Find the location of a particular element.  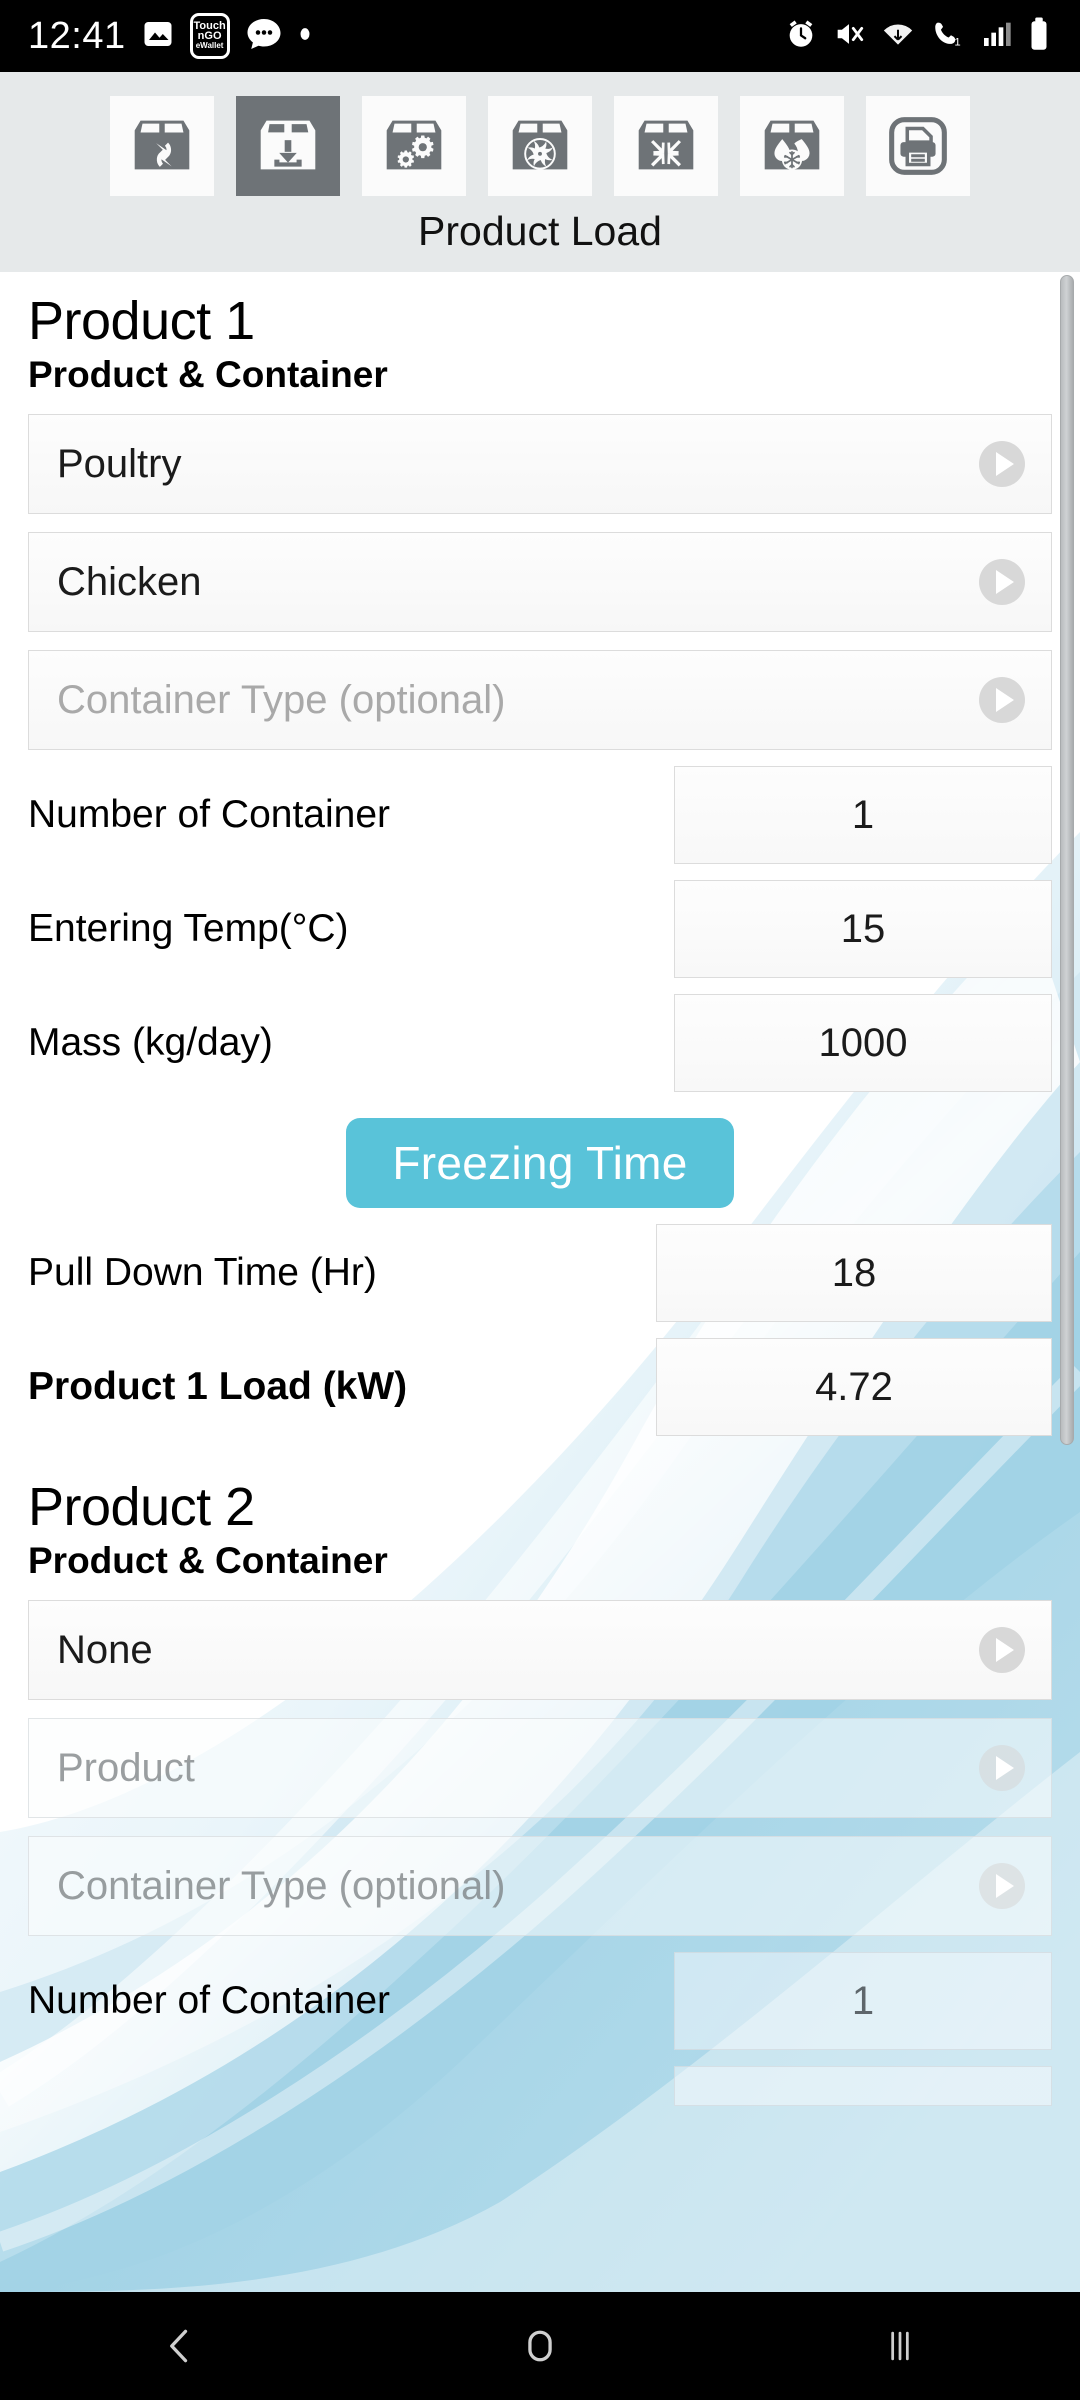

toolbar-icon-row is located at coordinates (540, 134).